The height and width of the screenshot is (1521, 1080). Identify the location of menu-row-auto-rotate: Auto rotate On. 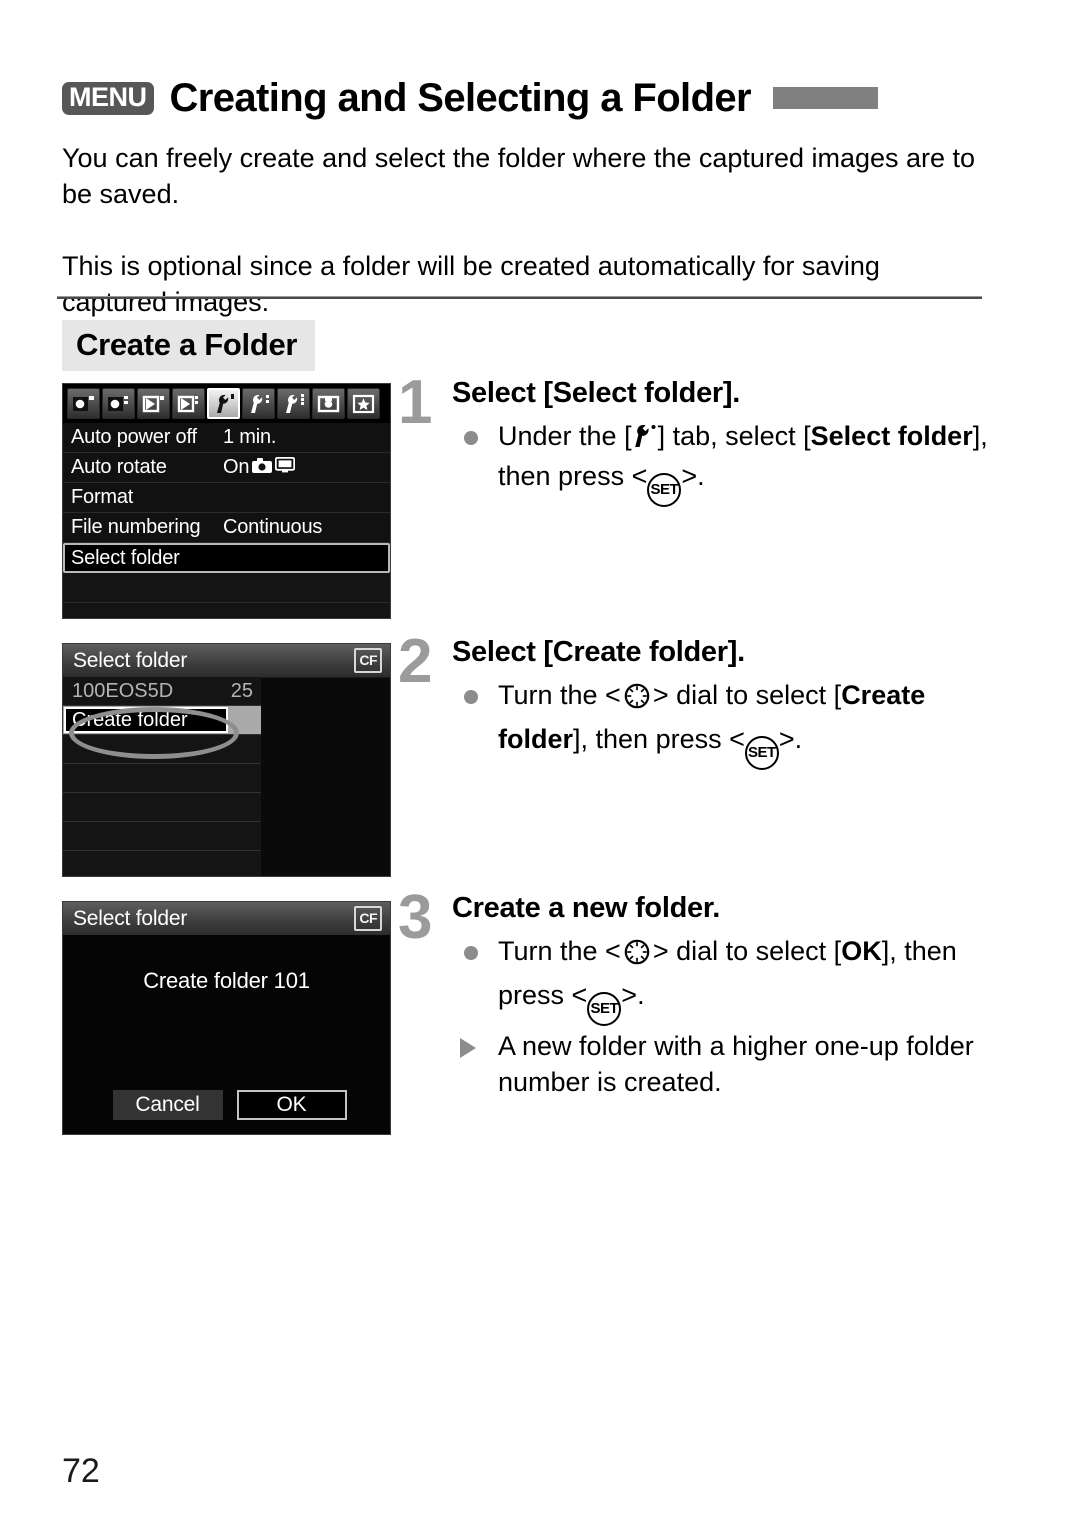
(226, 468).